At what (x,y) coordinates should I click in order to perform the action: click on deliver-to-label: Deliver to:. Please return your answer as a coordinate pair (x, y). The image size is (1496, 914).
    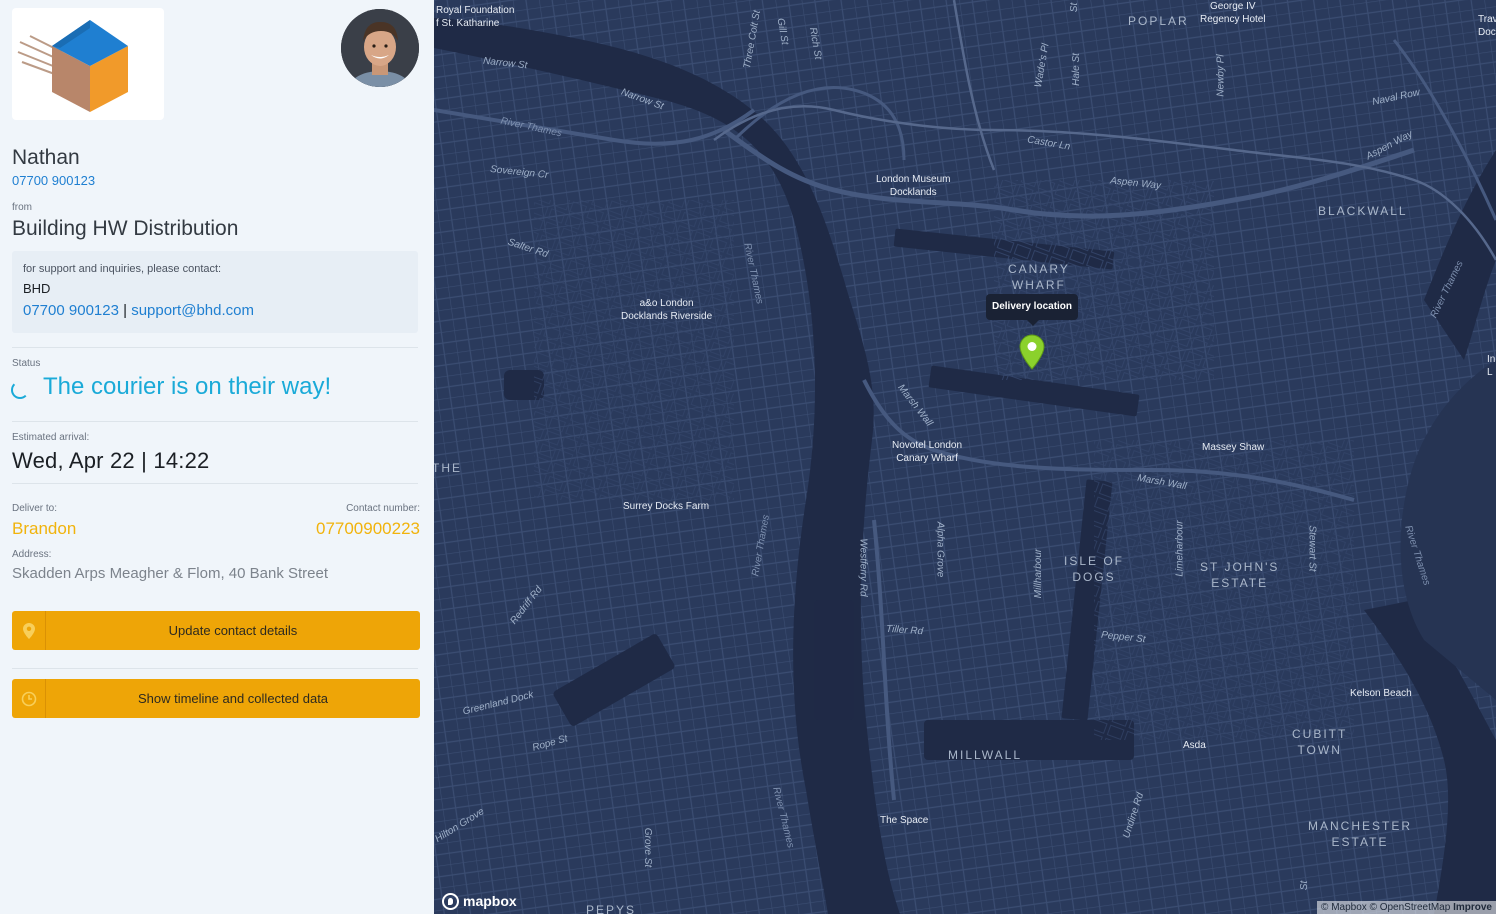
    Looking at the image, I should click on (35, 508).